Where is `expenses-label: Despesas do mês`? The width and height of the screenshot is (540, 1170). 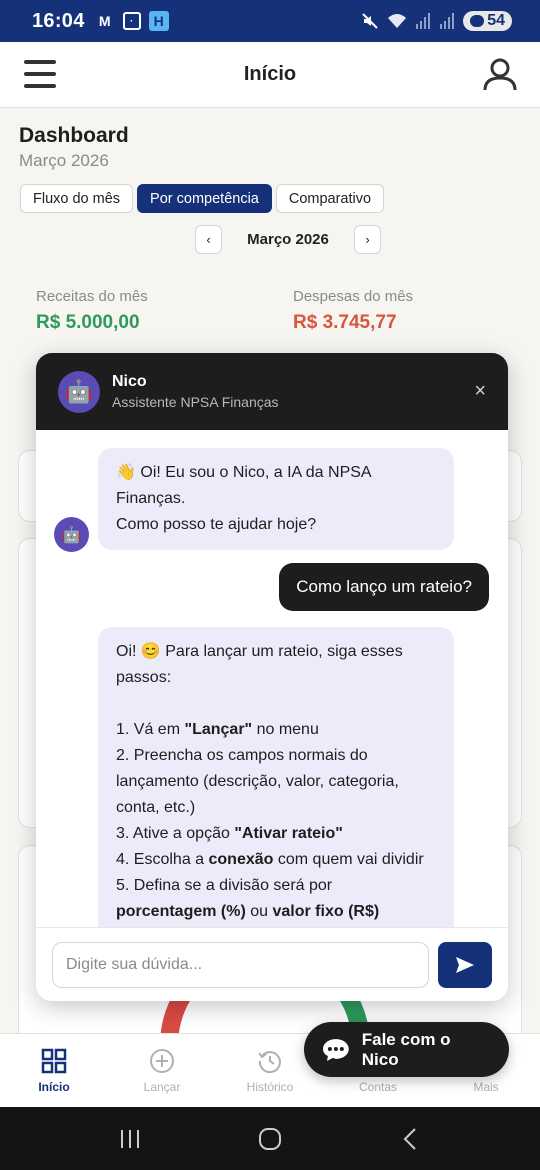 expenses-label: Despesas do mês is located at coordinates (353, 296).